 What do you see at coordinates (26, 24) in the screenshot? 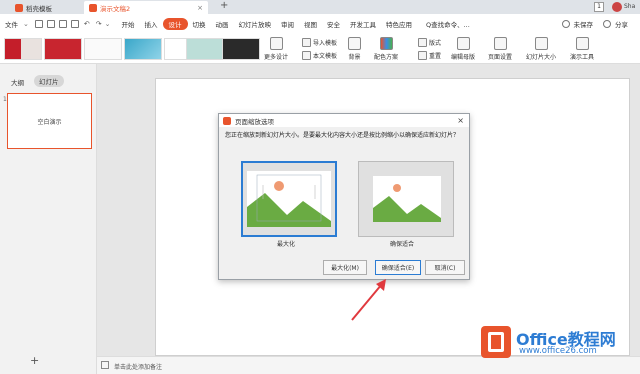
I see `chevron-down-icon: ⌄` at bounding box center [26, 24].